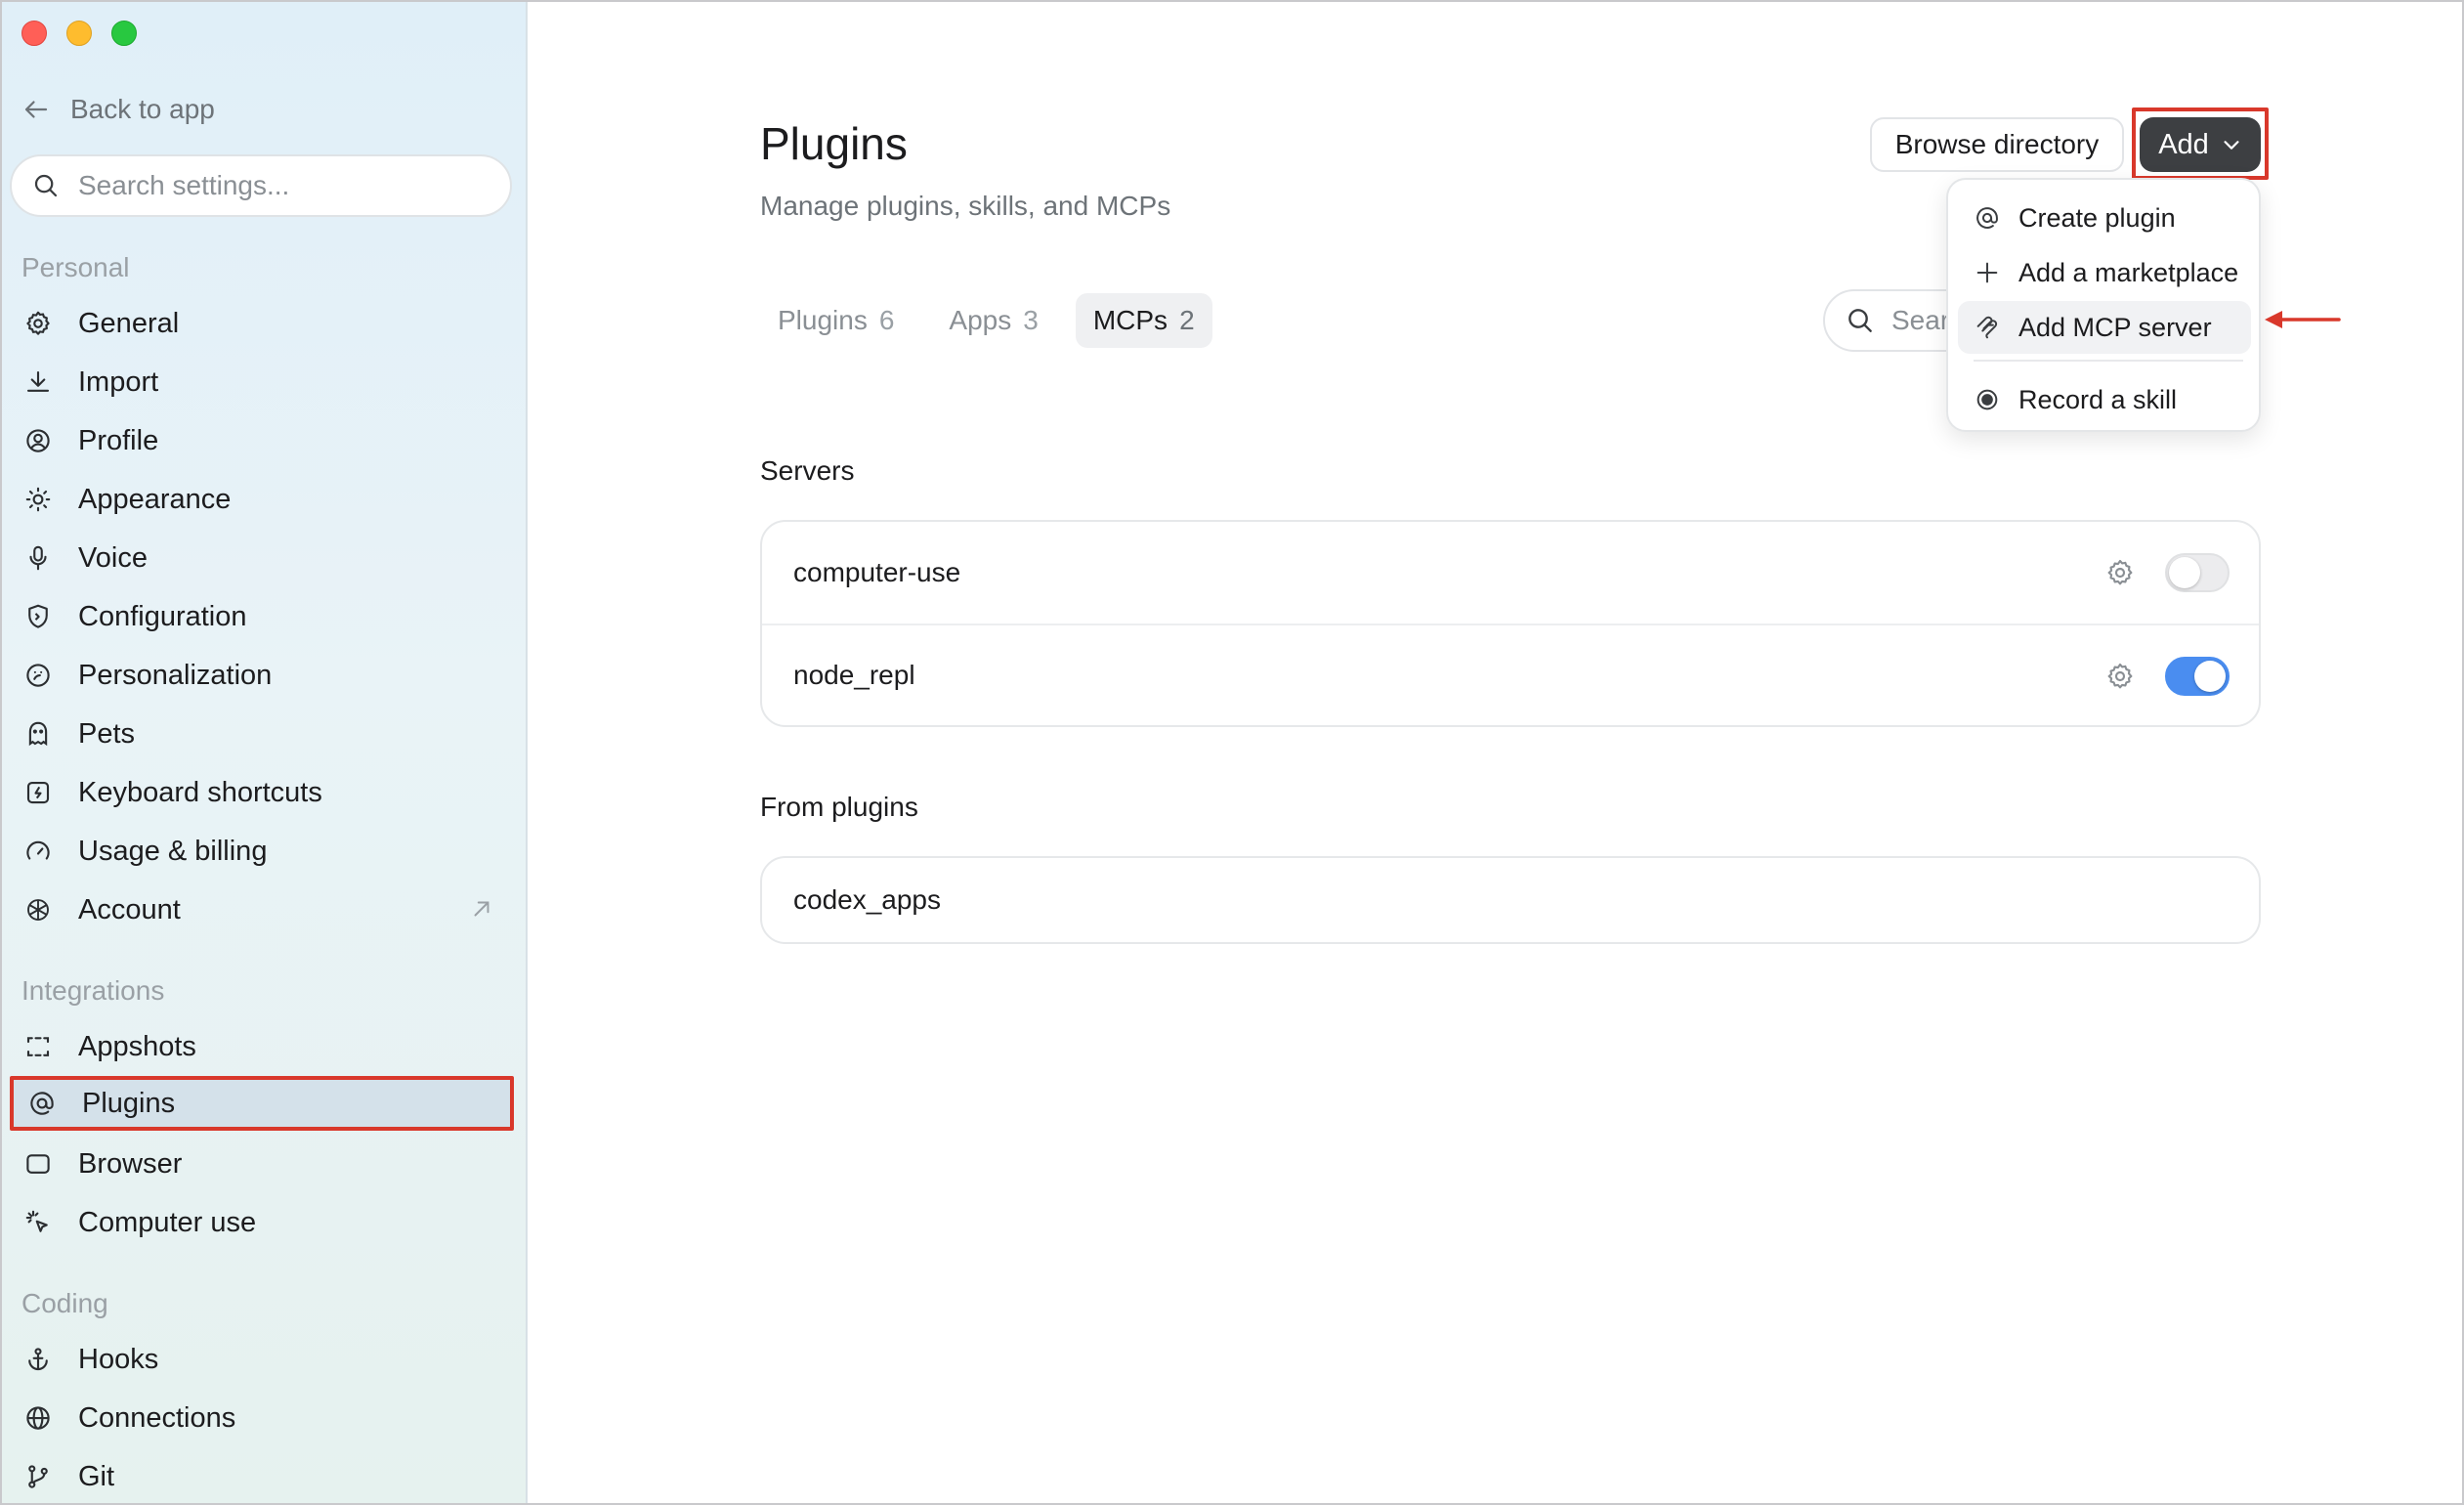 The width and height of the screenshot is (2464, 1505). Describe the element at coordinates (262, 1476) in the screenshot. I see `sidebar-item-git: Git` at that location.